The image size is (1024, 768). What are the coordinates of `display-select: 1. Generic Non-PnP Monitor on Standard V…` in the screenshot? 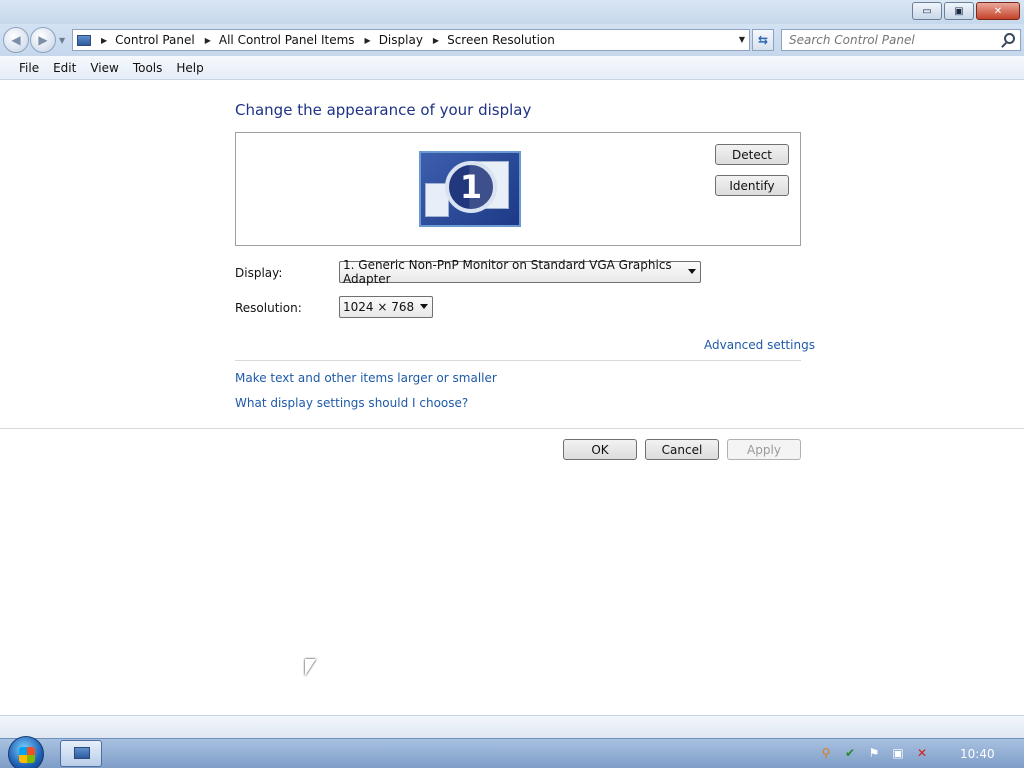 It's located at (520, 272).